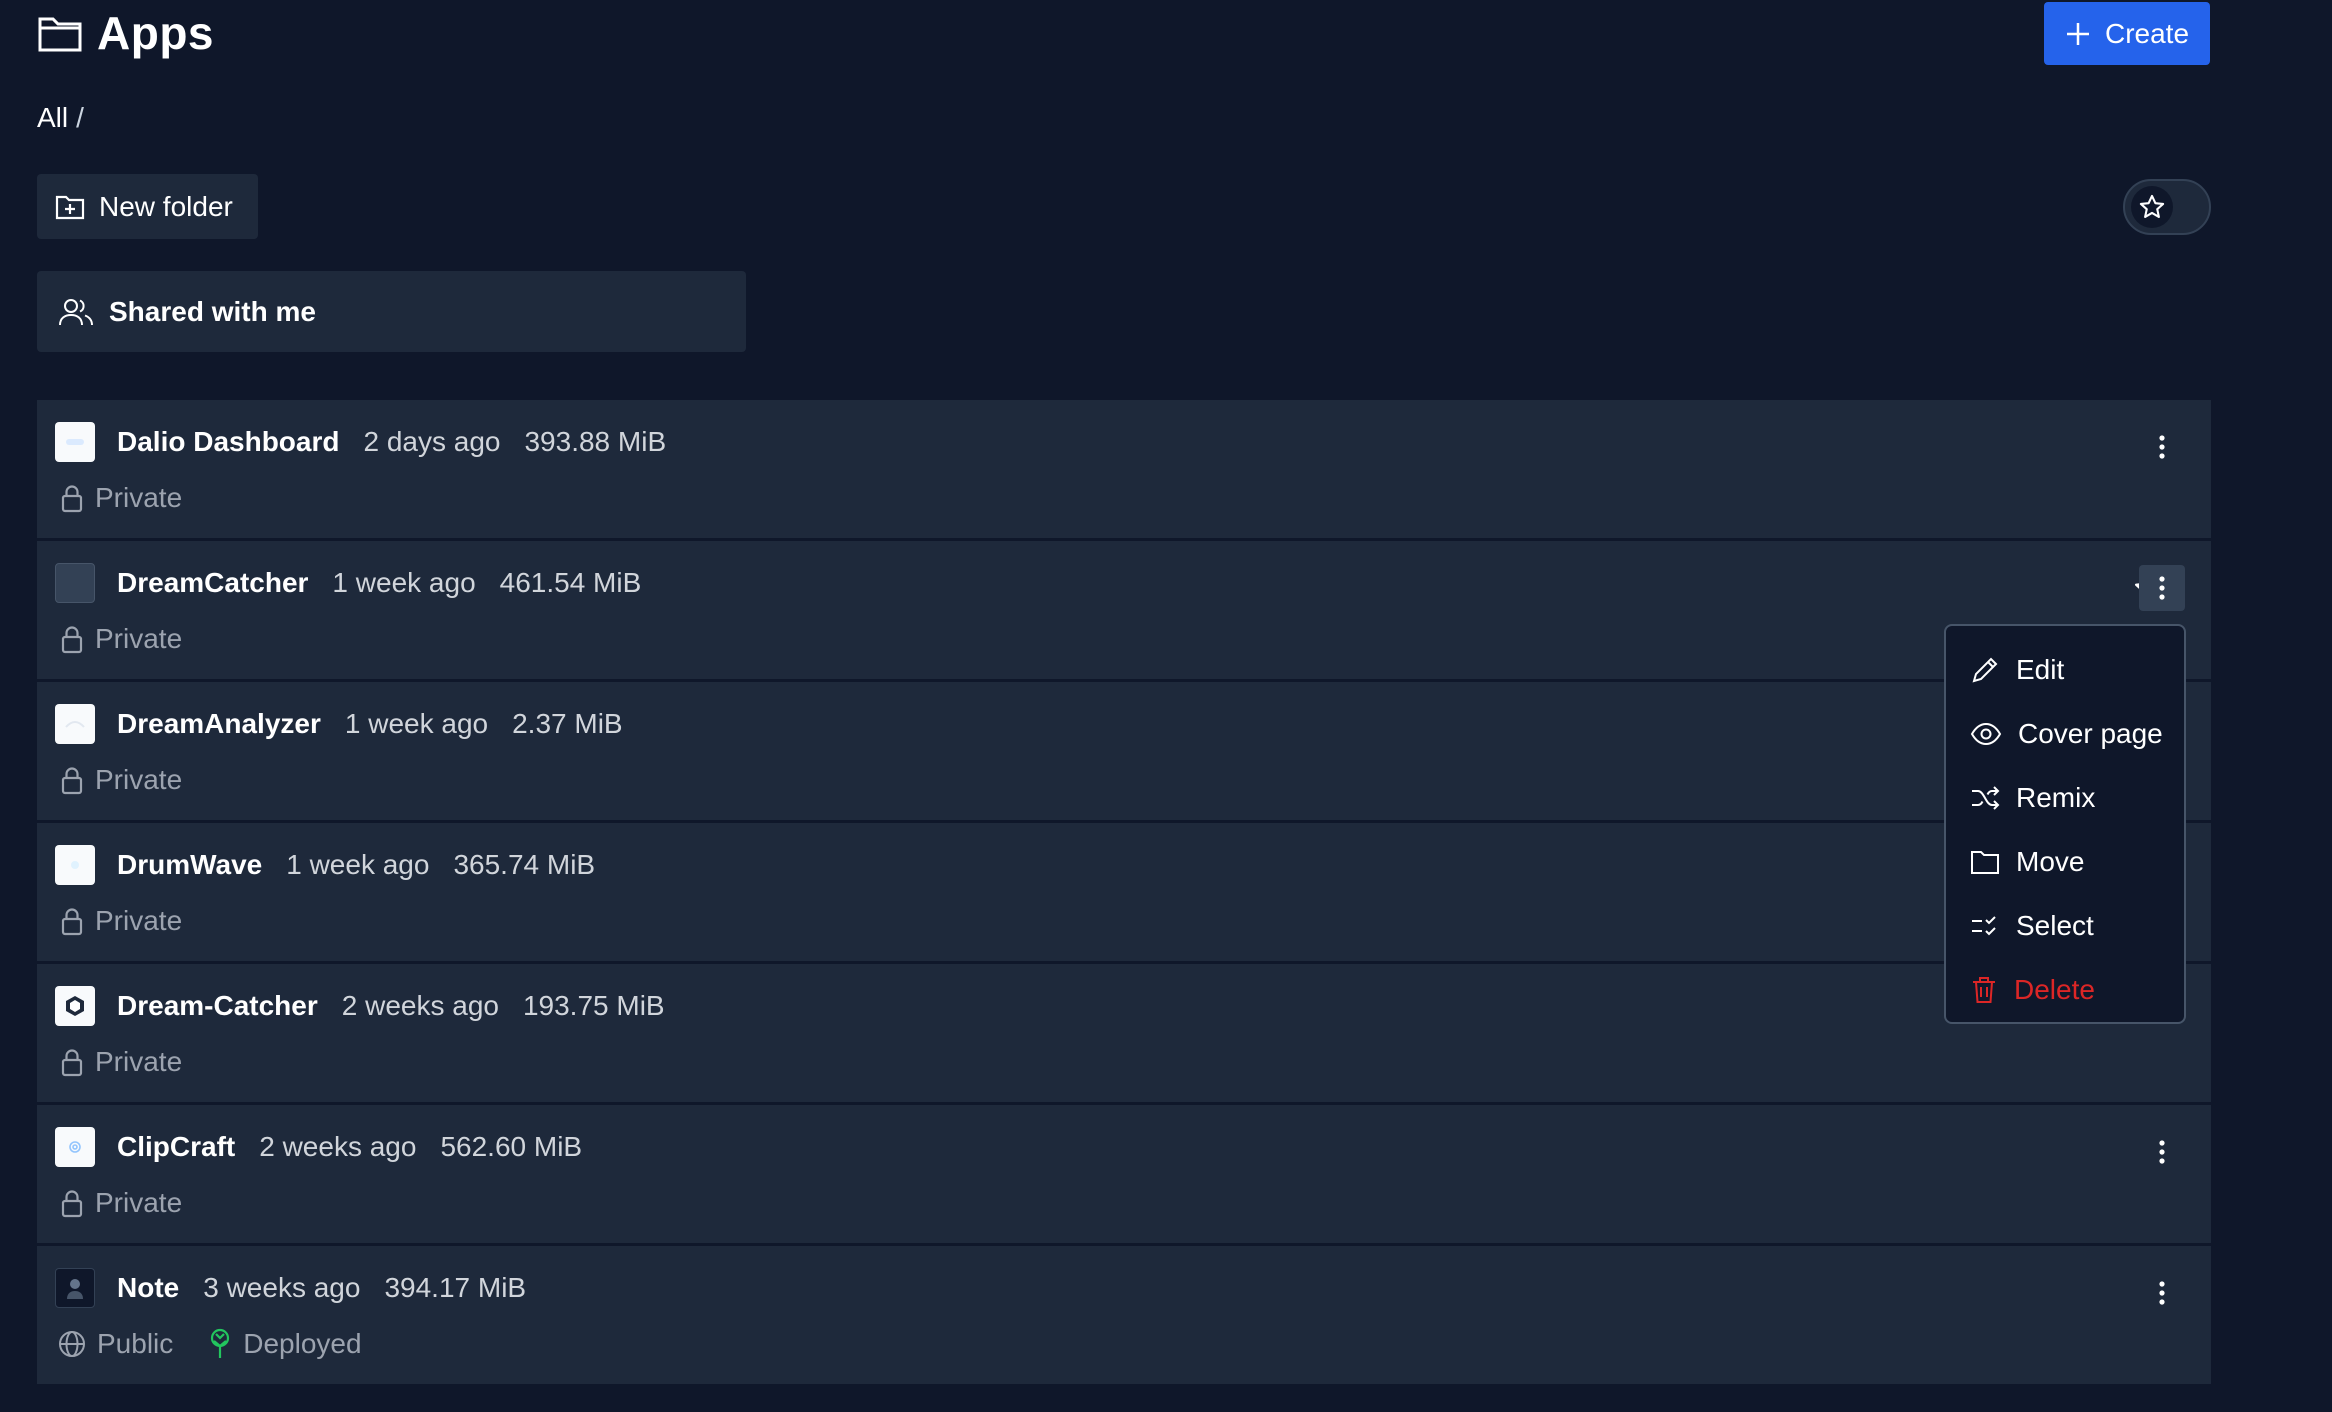 The width and height of the screenshot is (2332, 1412). I want to click on menu-item-select: Select, so click(2065, 926).